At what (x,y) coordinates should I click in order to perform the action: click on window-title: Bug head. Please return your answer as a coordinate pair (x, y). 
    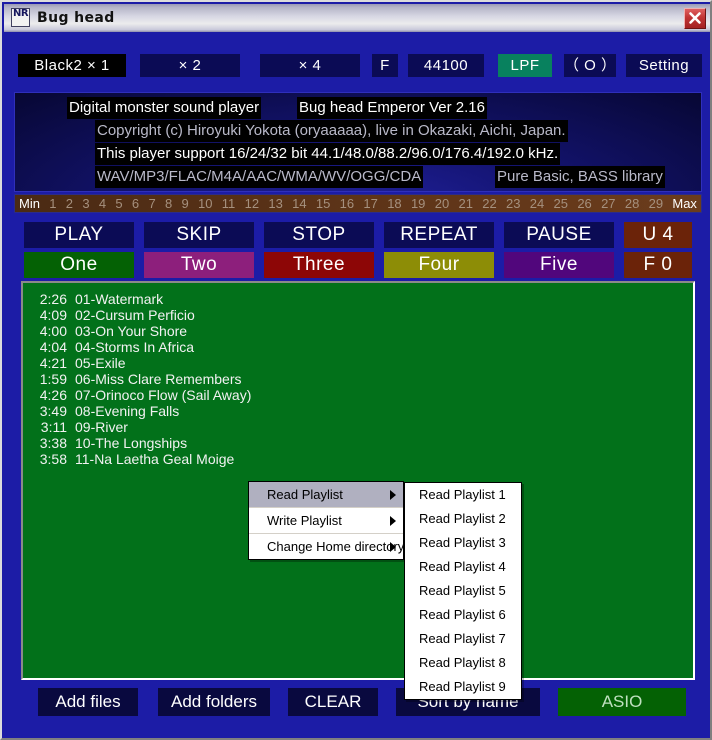
    Looking at the image, I should click on (76, 18).